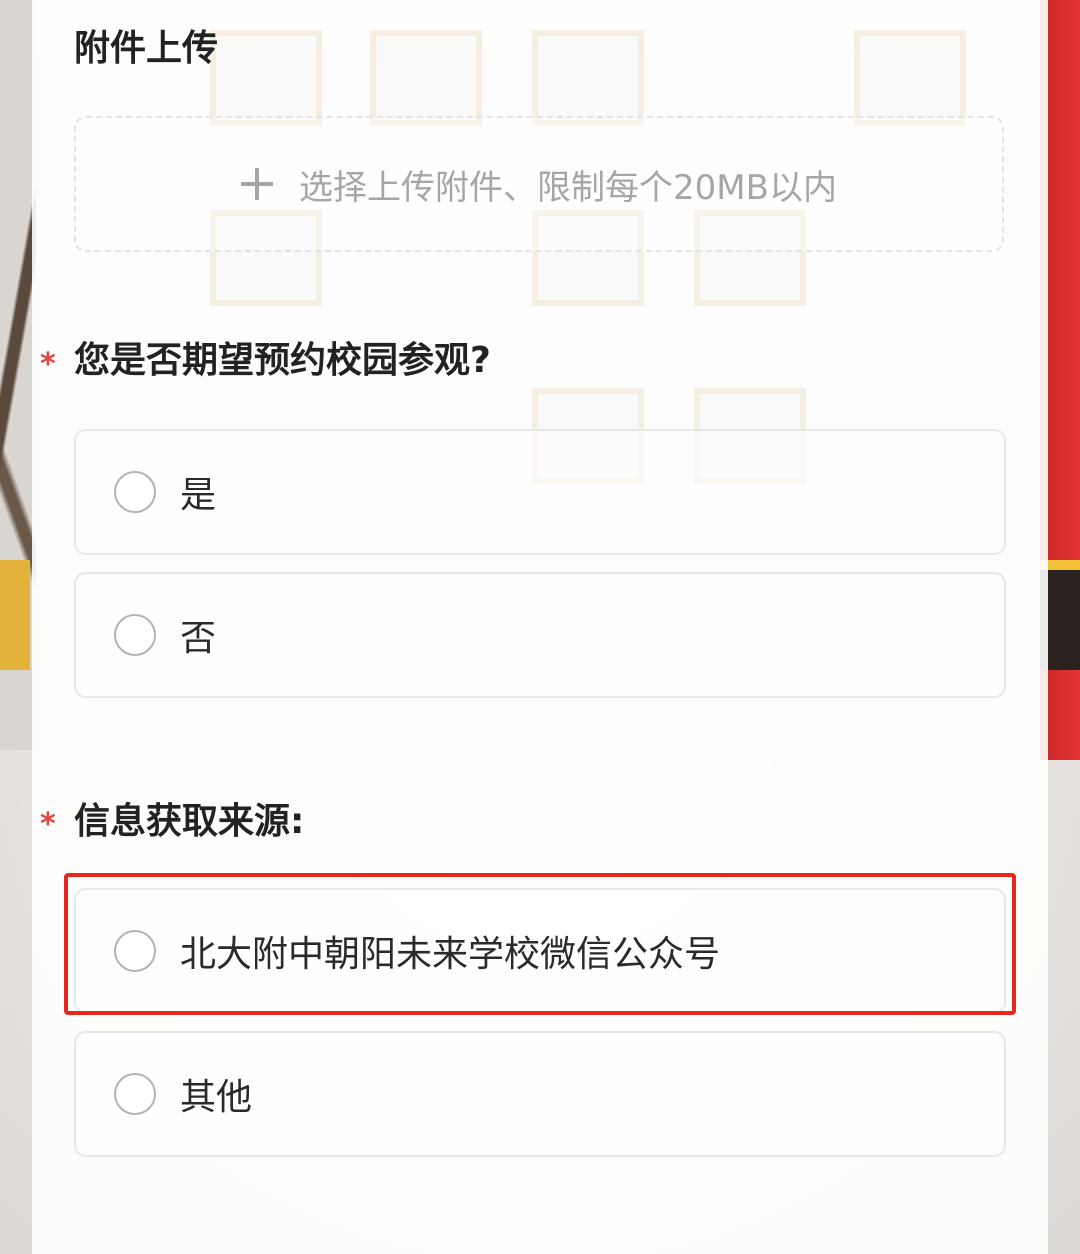  I want to click on upload-section-title: 附件上传, so click(146, 48).